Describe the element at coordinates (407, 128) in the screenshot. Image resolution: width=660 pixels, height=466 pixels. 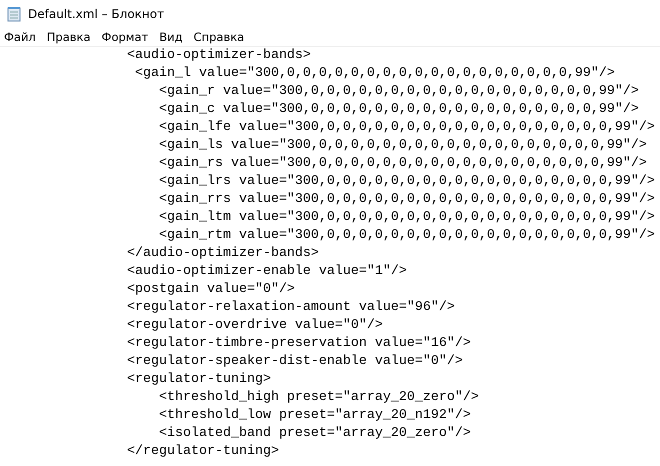
I see `code-line: <gain_lfe value="300,0,0,0,0,0,0,0,0,0,0,0,0,0,0,0,0,0,0,99"/>` at that location.